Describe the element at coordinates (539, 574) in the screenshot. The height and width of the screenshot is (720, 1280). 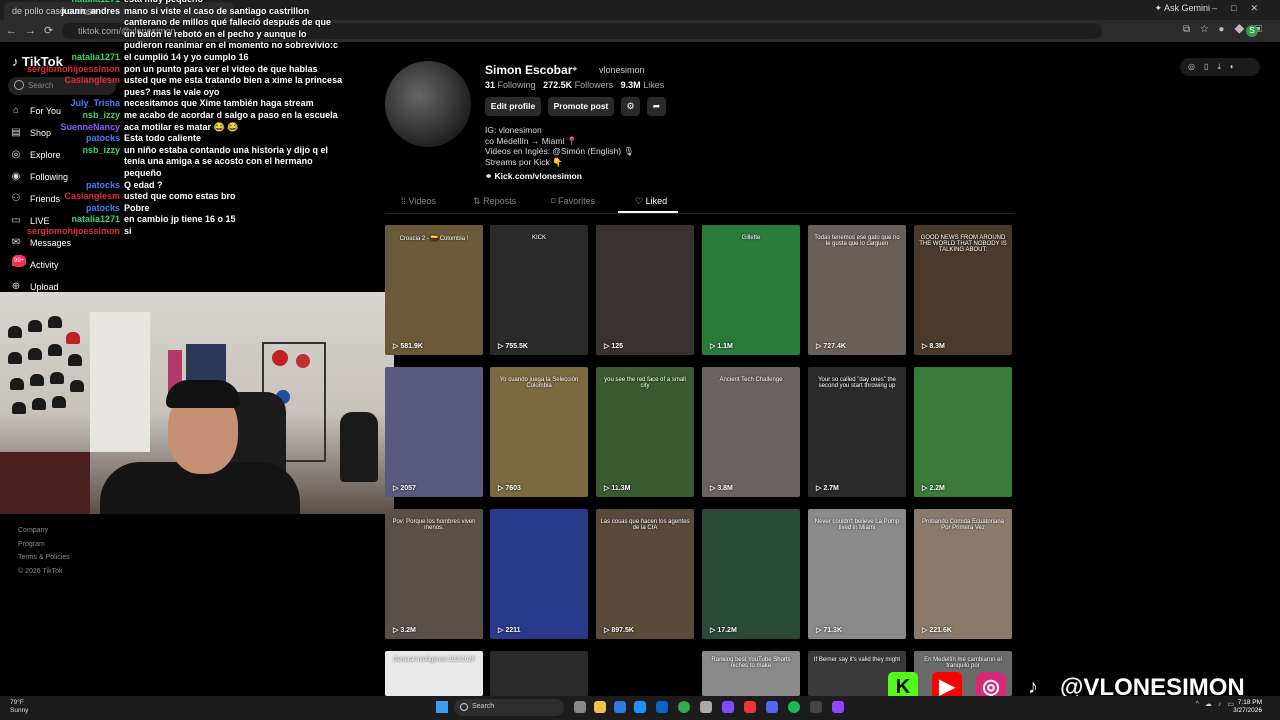
I see `video-tile: ▷ 2211` at that location.